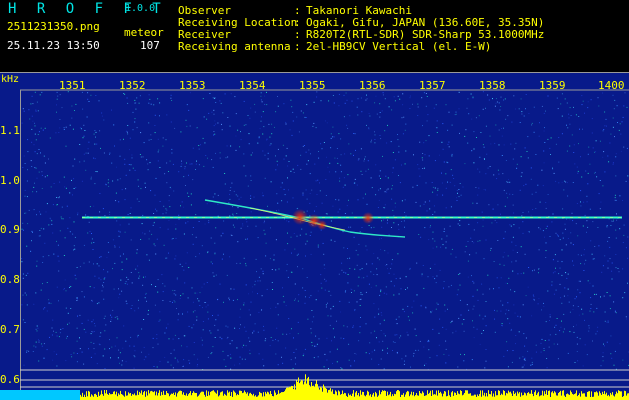 Image resolution: width=629 pixels, height=400 pixels. What do you see at coordinates (432, 85) in the screenshot?
I see `x-tick: 1357` at bounding box center [432, 85].